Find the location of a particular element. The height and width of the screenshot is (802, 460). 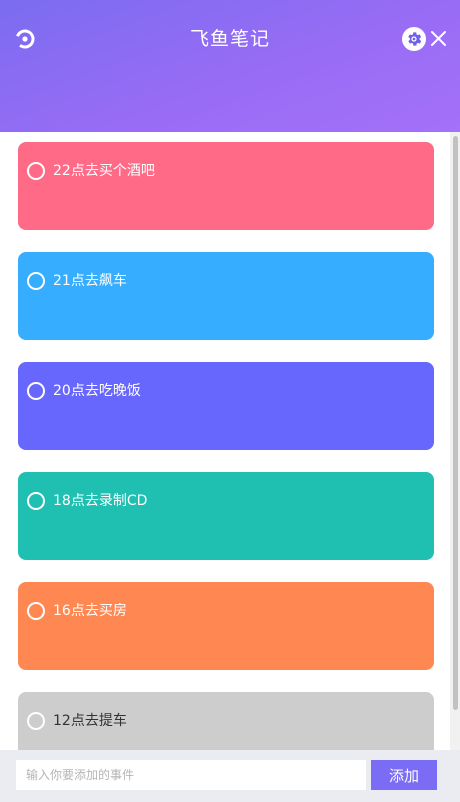

settings-button is located at coordinates (414, 39).